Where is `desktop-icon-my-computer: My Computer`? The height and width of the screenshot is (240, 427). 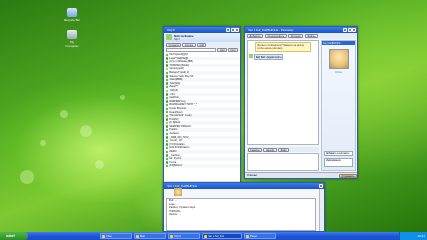 desktop-icon-my-computer: My Computer is located at coordinates (72, 39).